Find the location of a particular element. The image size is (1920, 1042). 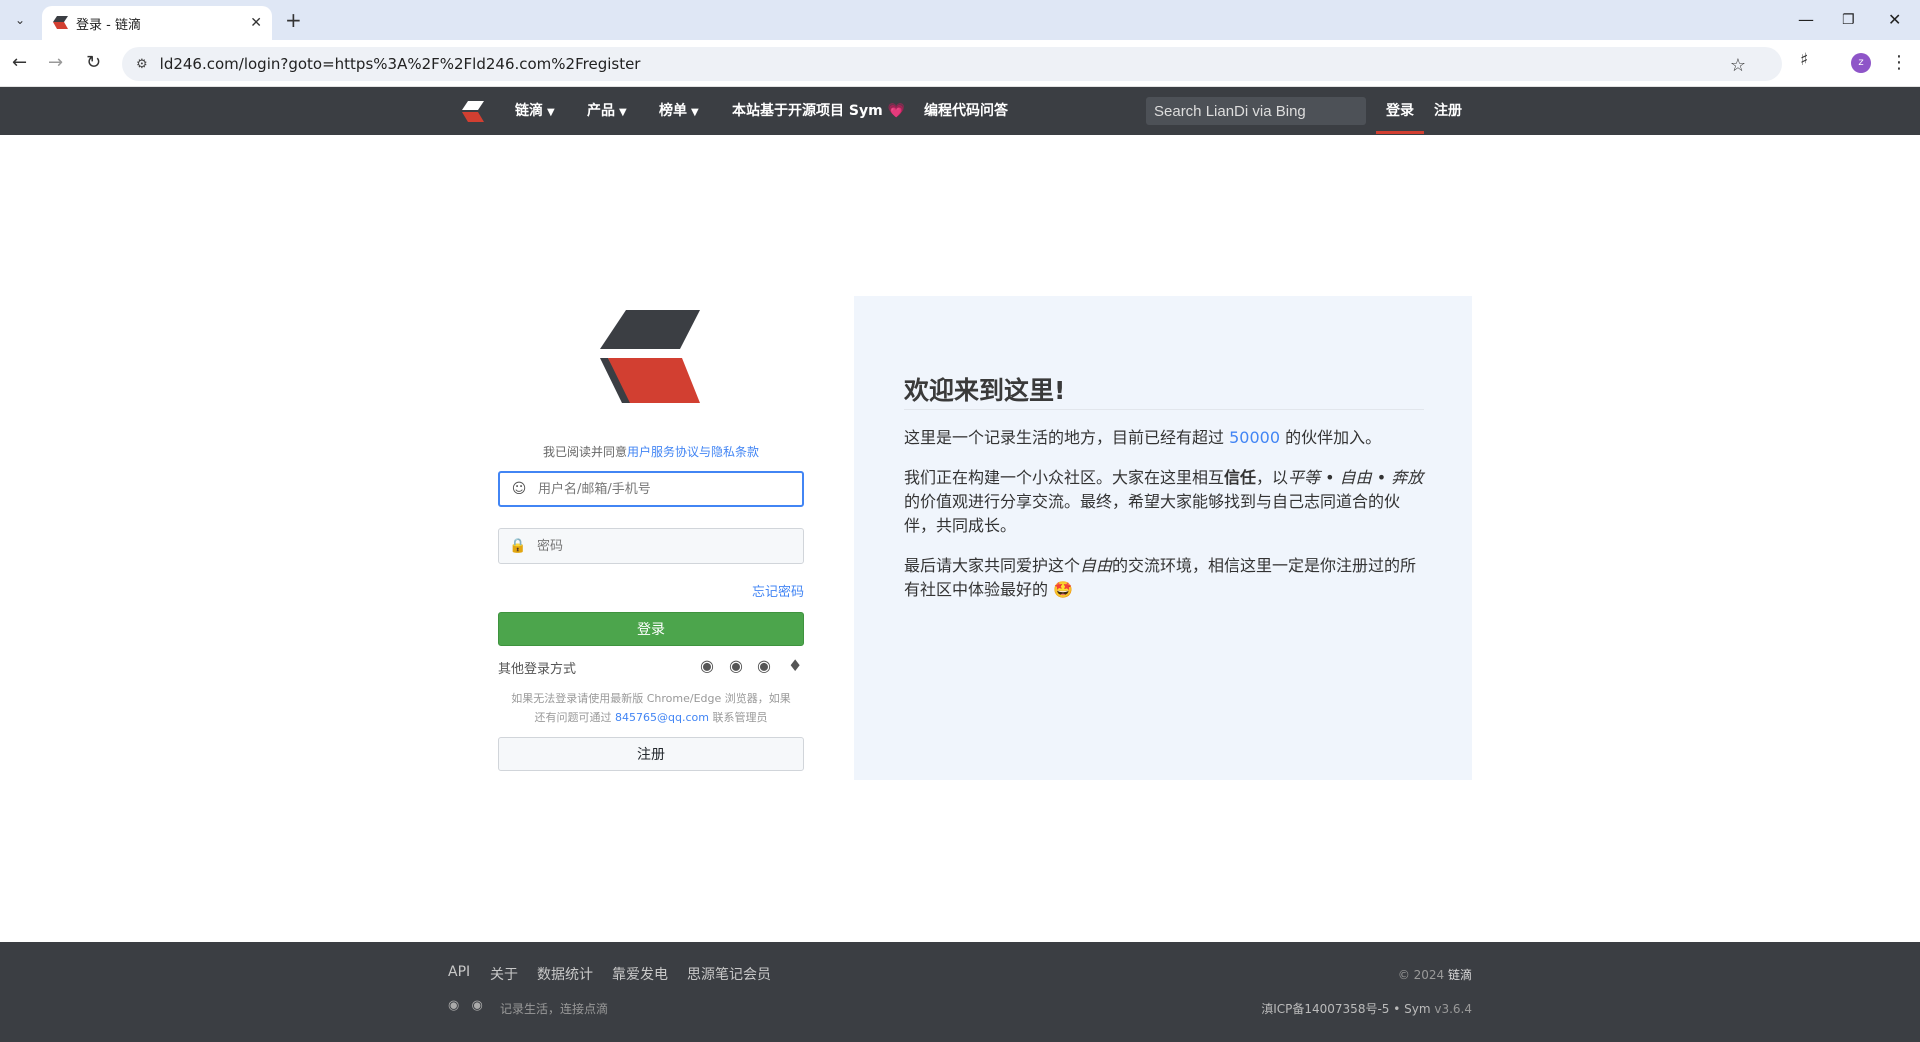

icp-info: 滇ICP备14007358号-5 • Sym v3.6.4 is located at coordinates (1366, 1009).